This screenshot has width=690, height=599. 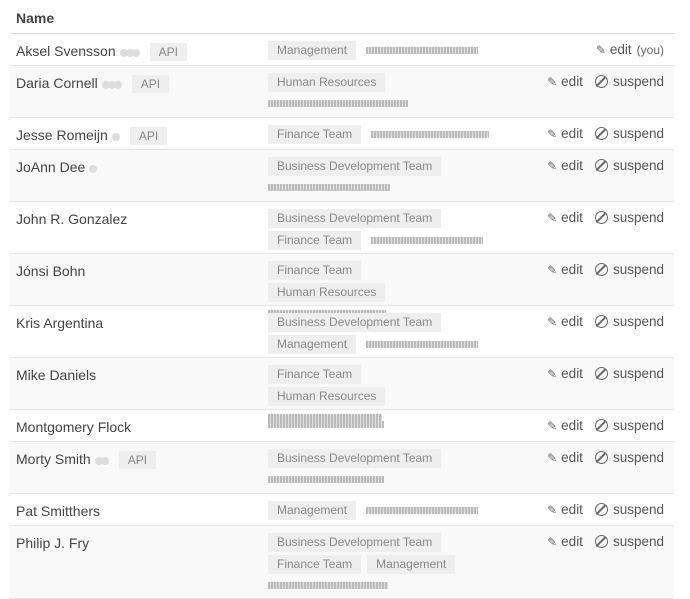 I want to click on team-tags: Management, so click(x=393, y=51).